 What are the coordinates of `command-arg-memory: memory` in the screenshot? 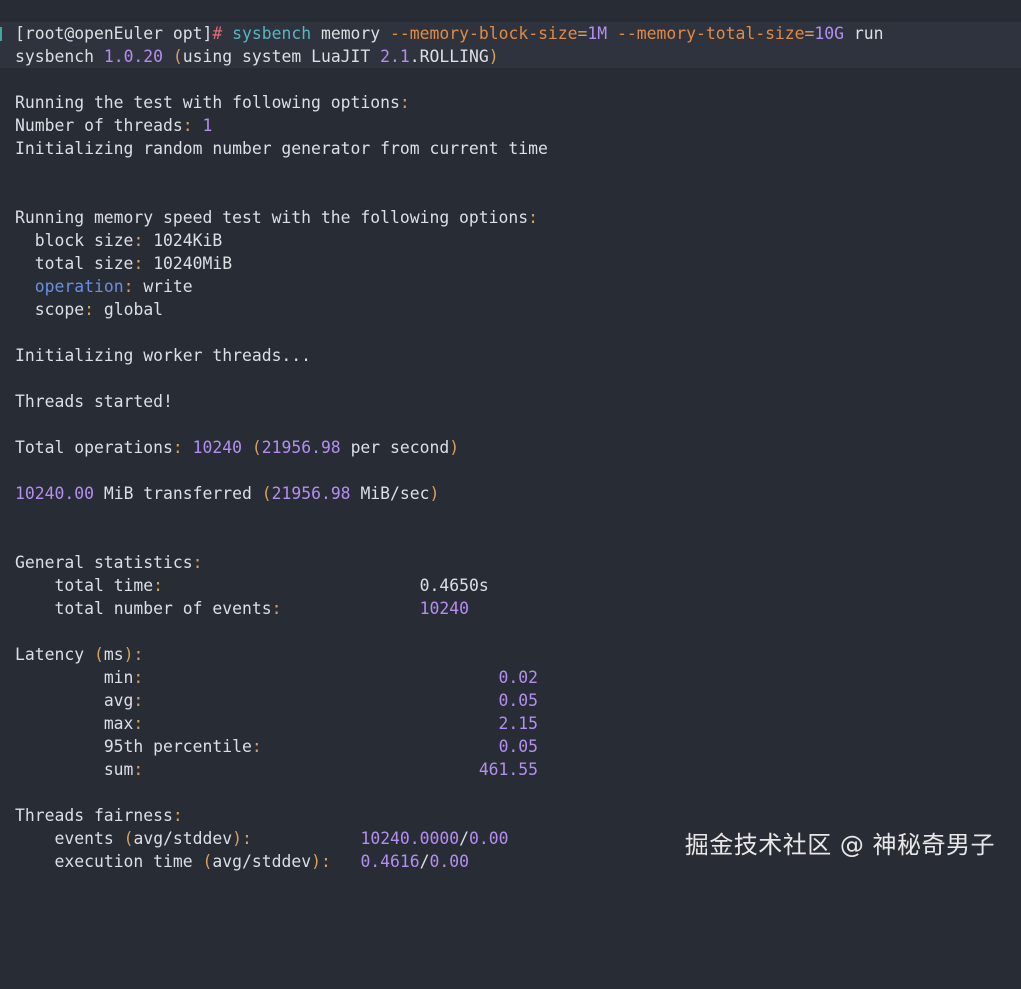 It's located at (350, 33).